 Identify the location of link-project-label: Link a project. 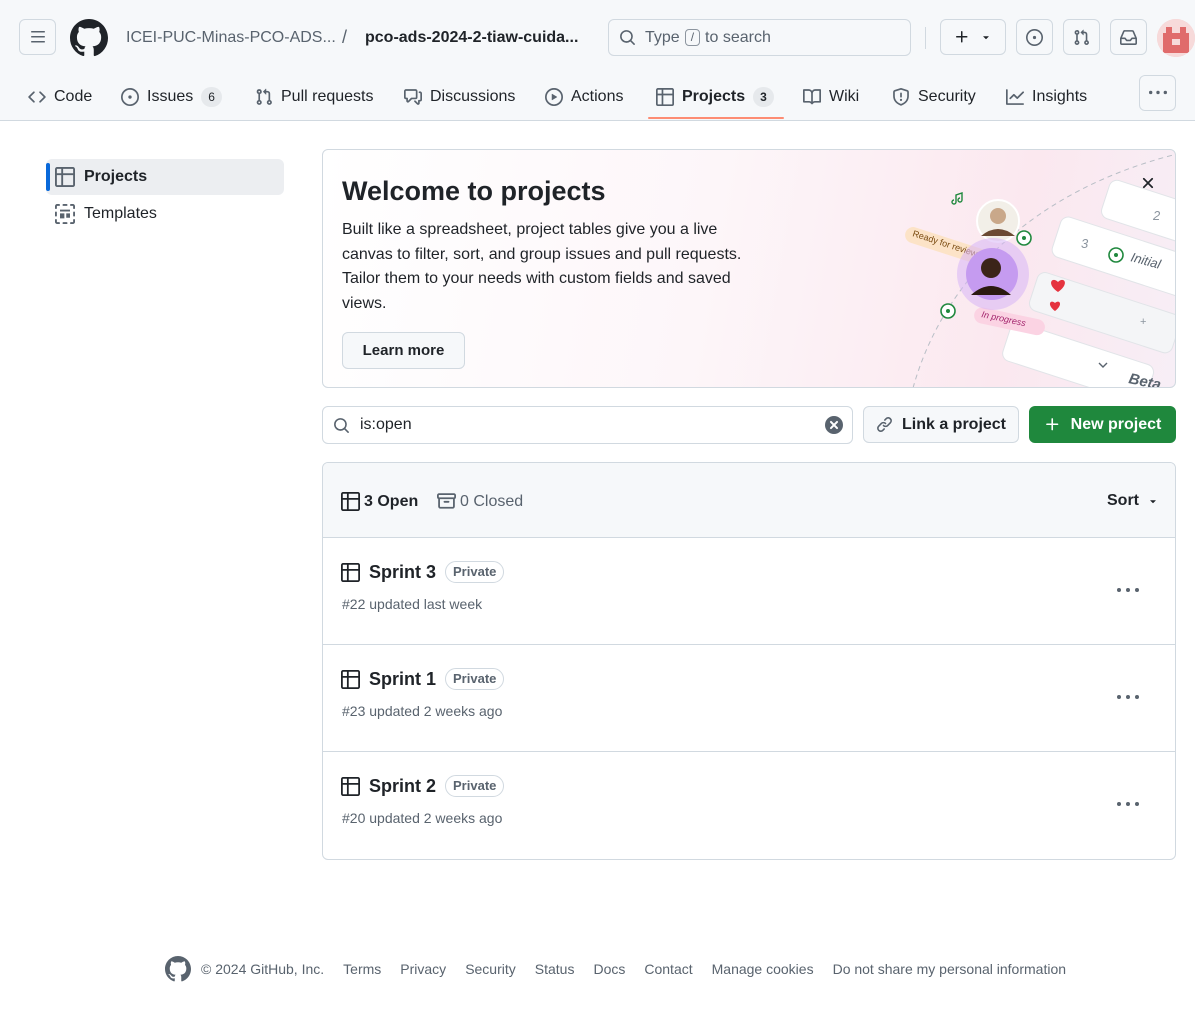
(954, 424).